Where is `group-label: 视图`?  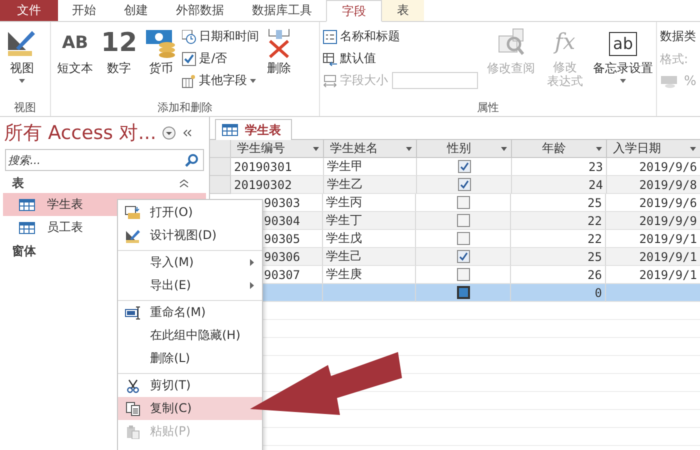 group-label: 视图 is located at coordinates (25, 108).